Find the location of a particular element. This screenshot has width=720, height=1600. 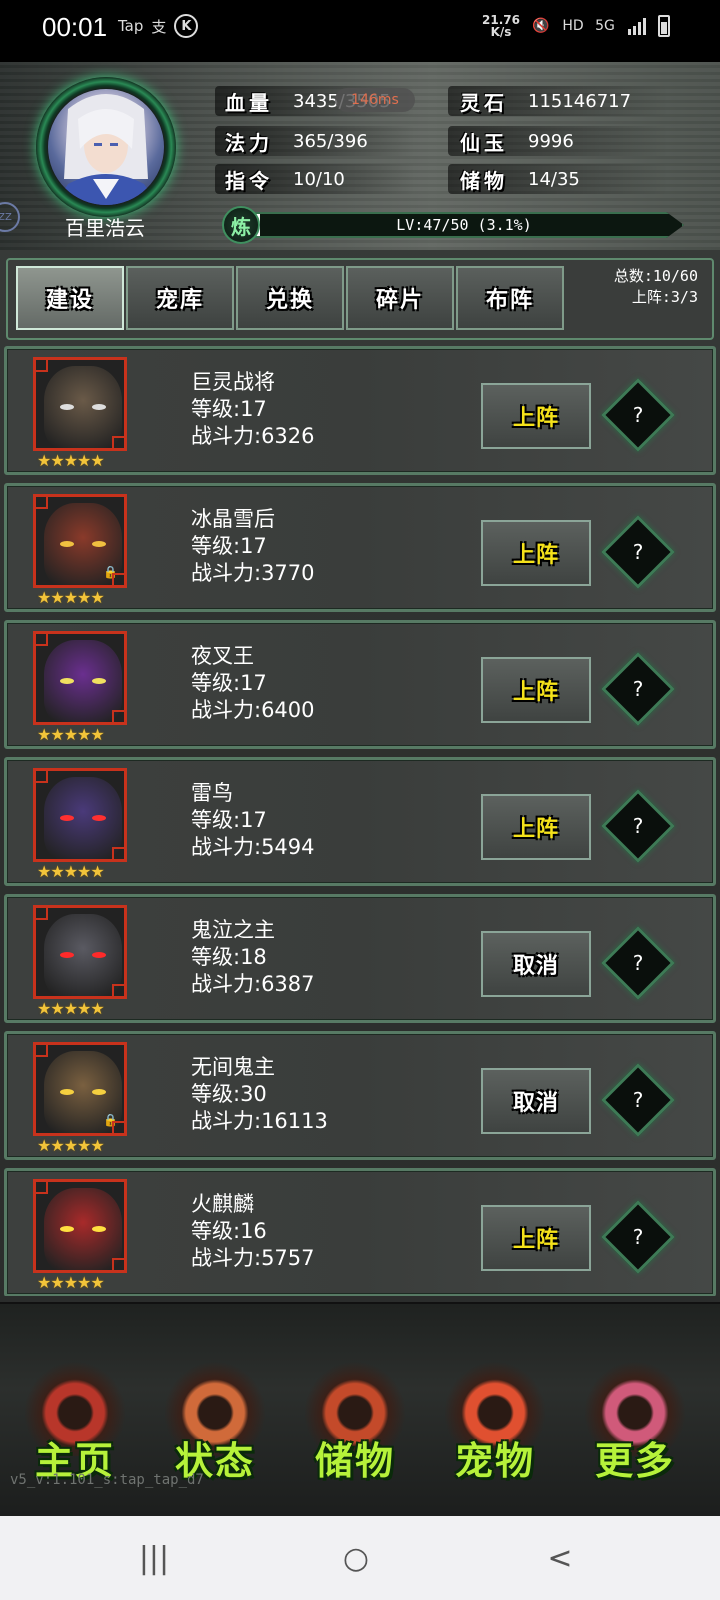

pet-power: 战斗力:3770 is located at coordinates (253, 573).